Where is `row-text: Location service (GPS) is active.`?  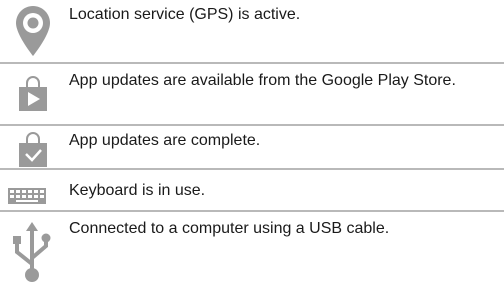 row-text: Location service (GPS) is active. is located at coordinates (185, 14).